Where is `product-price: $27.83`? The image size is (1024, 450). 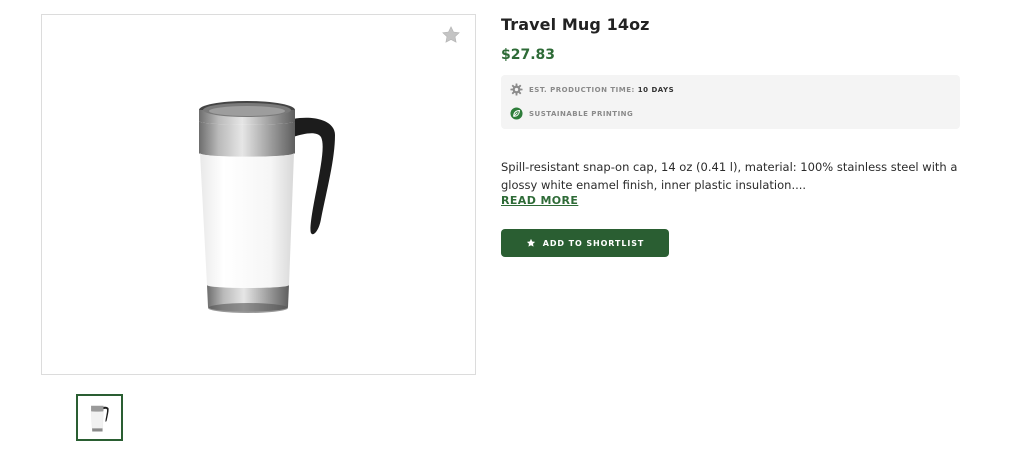 product-price: $27.83 is located at coordinates (528, 55).